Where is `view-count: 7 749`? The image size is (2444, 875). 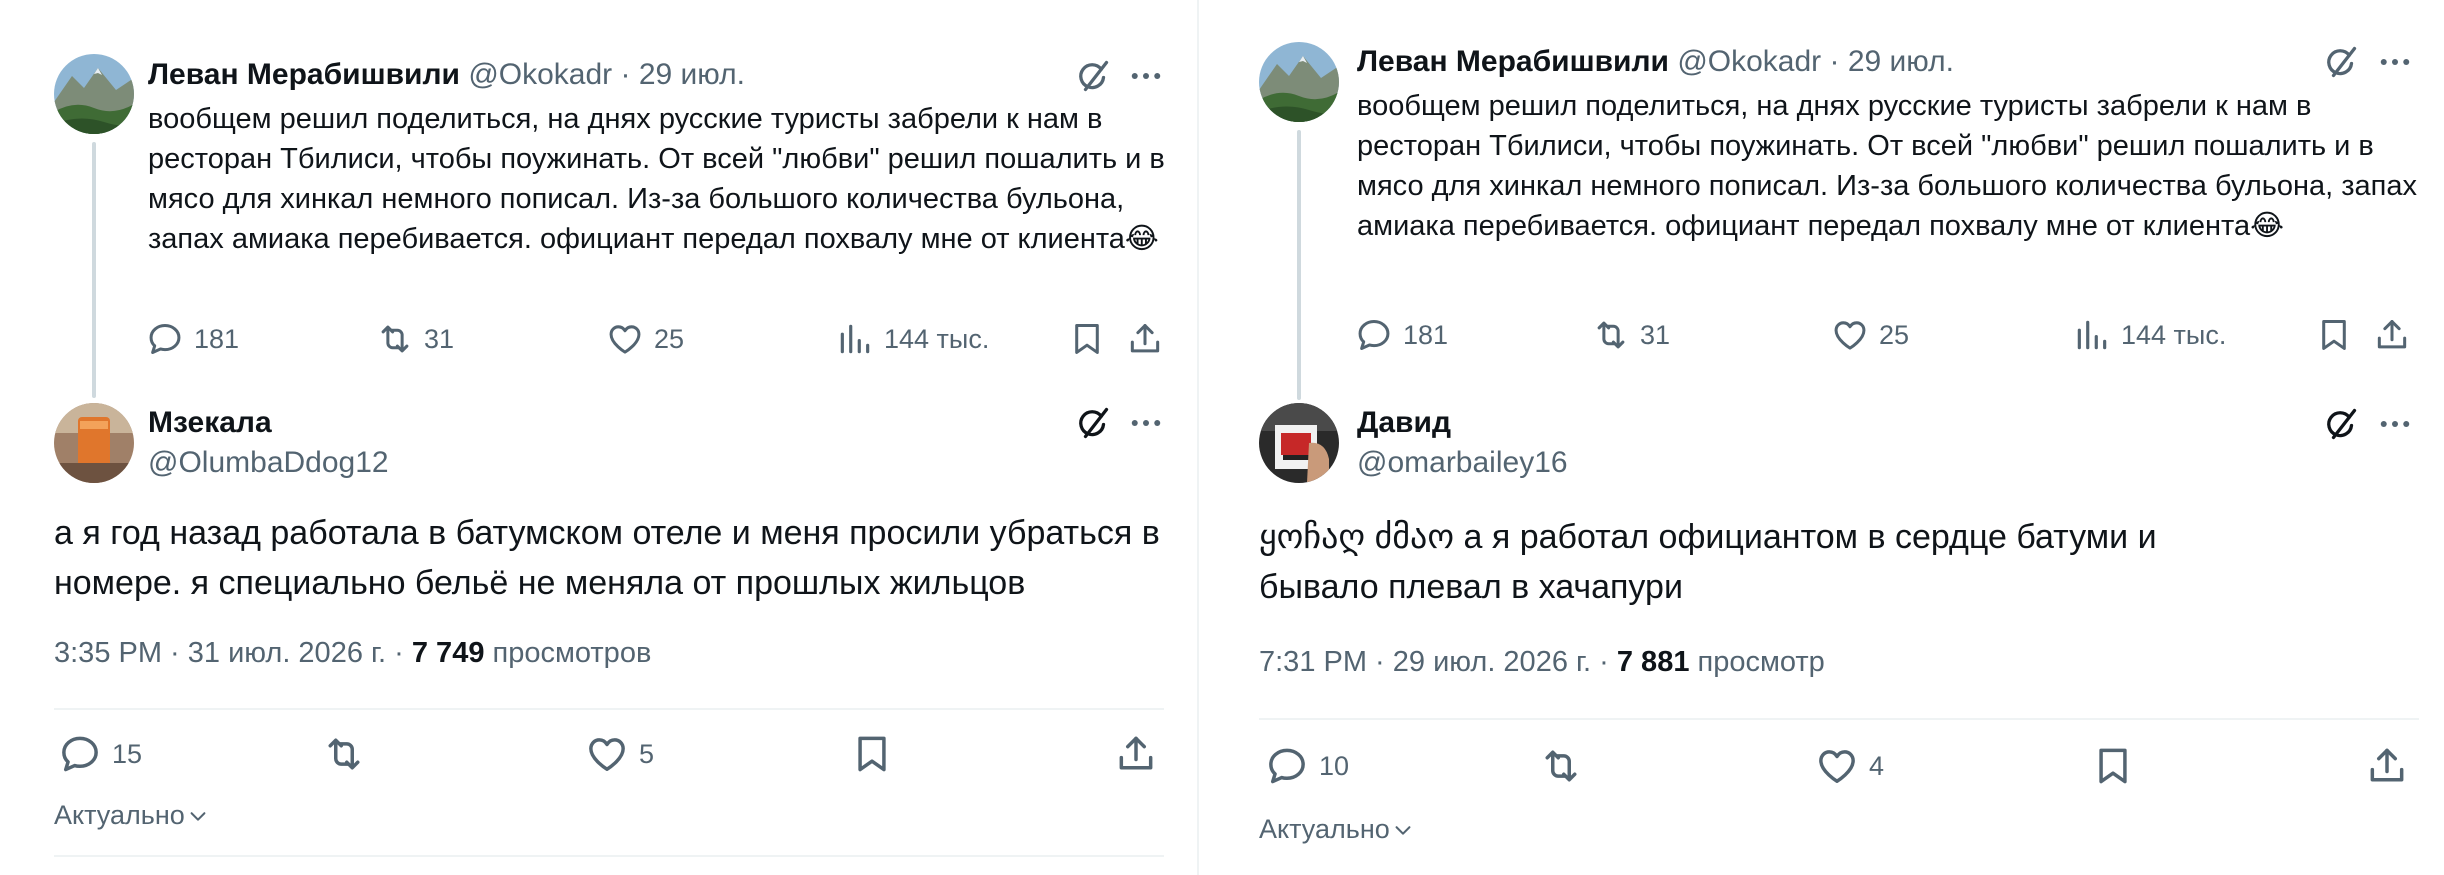 view-count: 7 749 is located at coordinates (448, 653).